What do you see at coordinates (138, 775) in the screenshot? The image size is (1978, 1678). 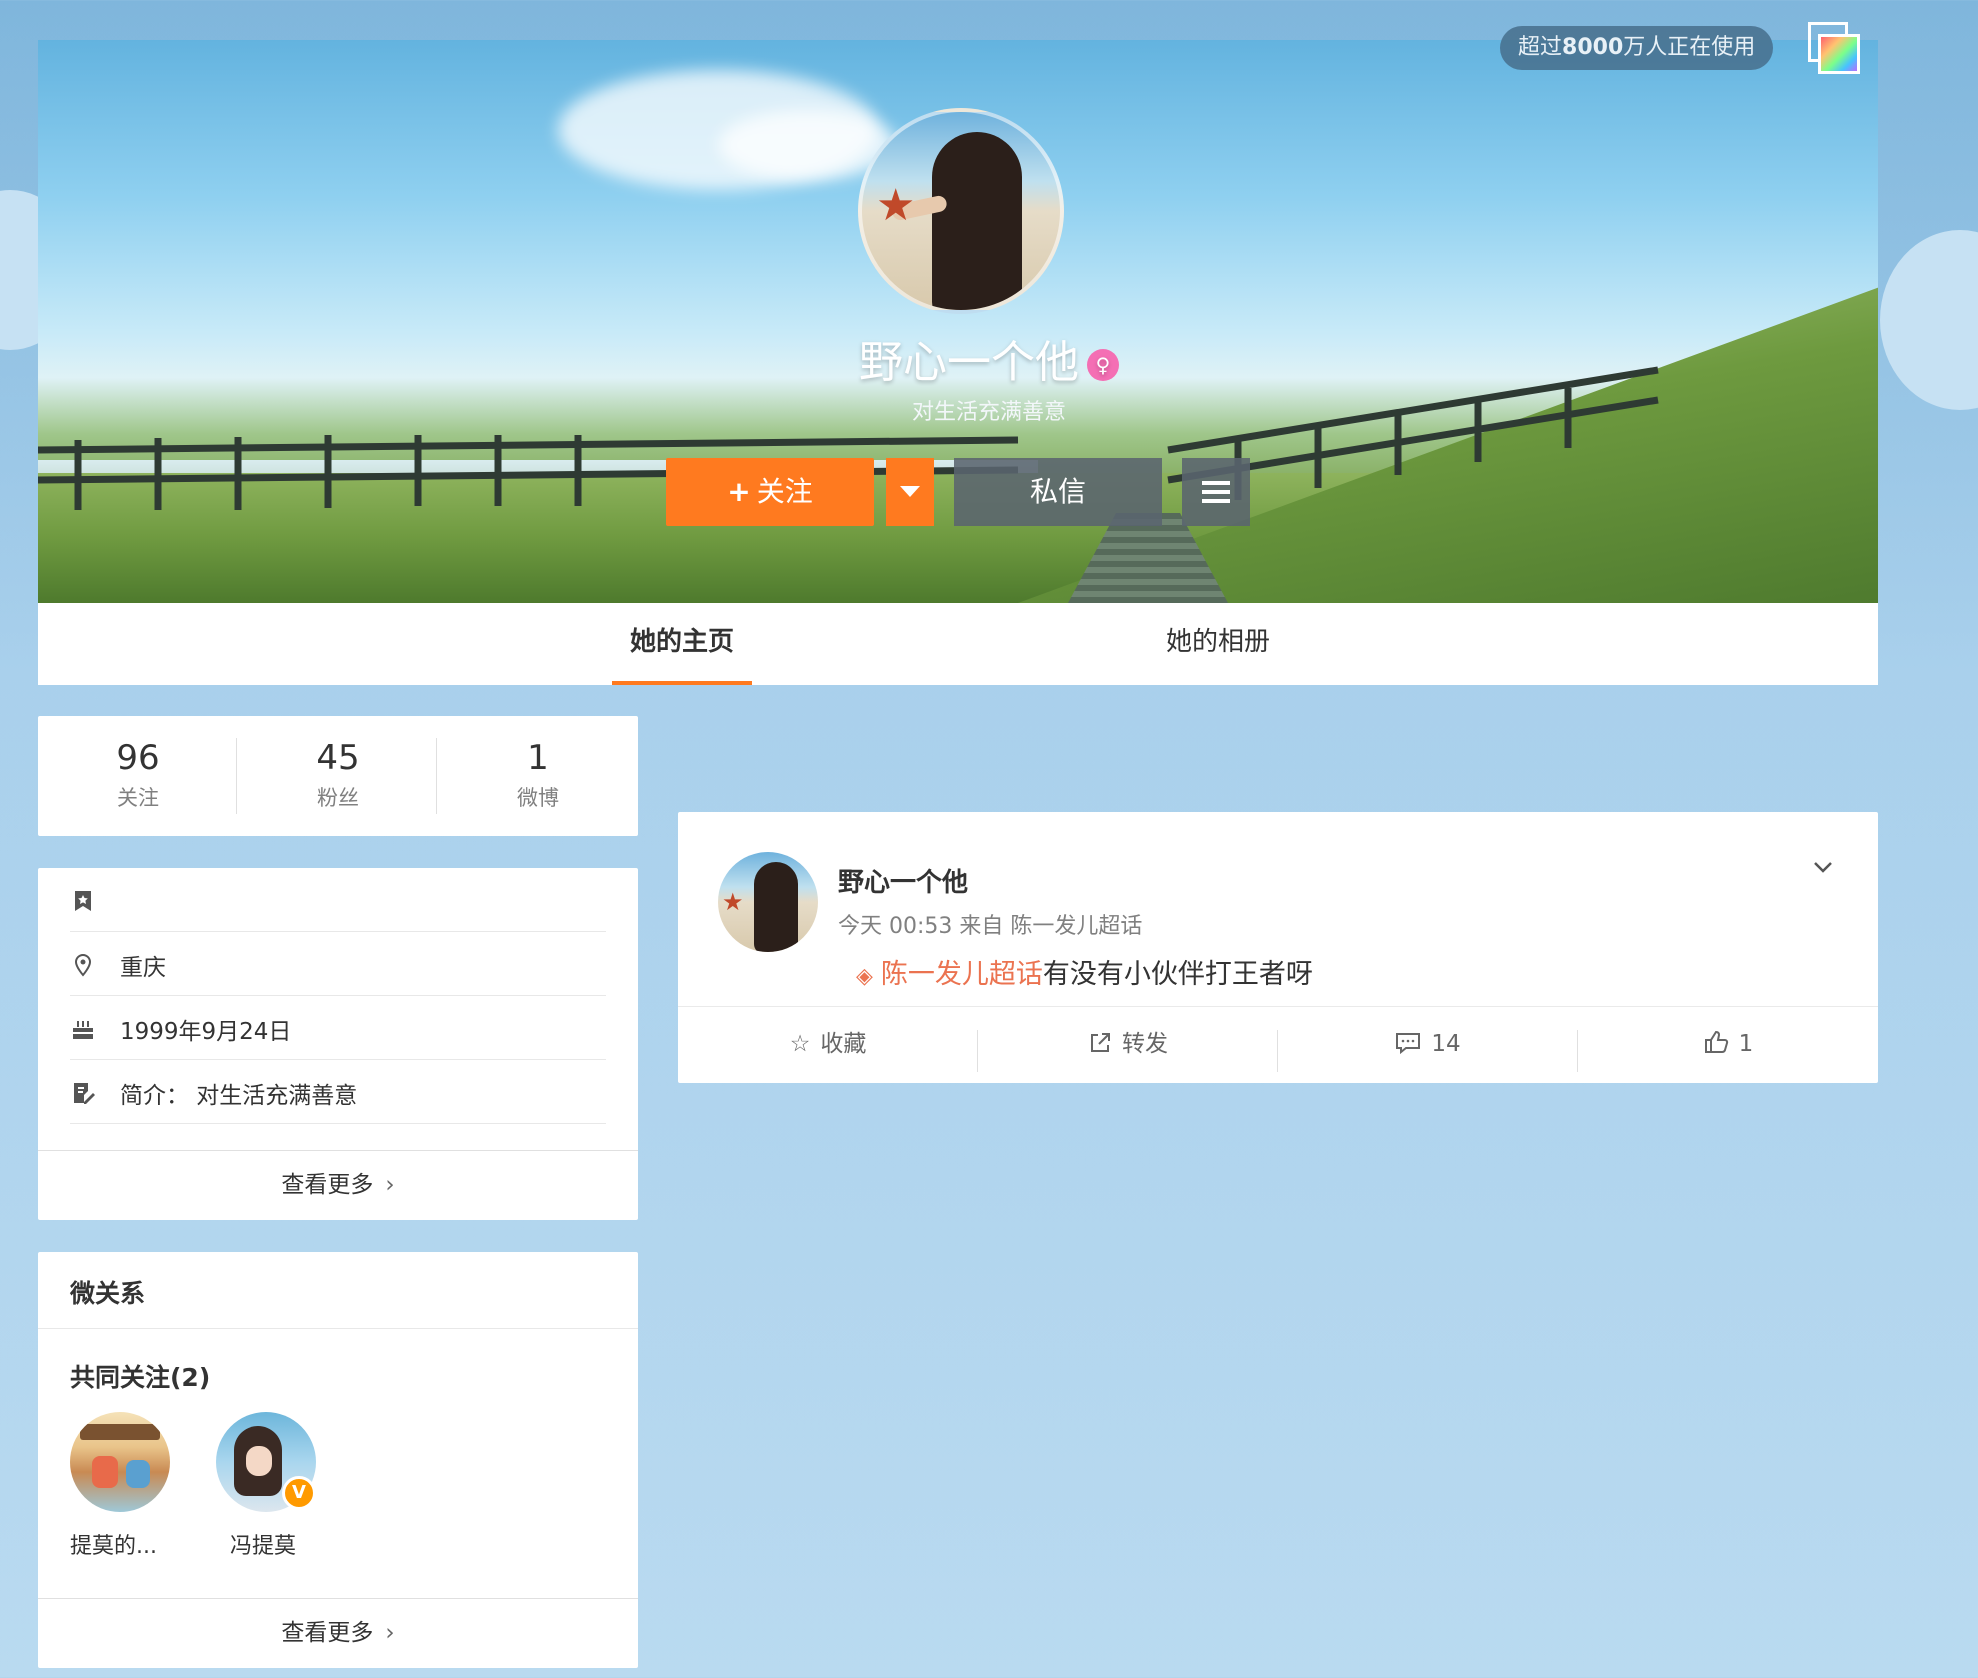 I see `stat-following: 96 关注` at bounding box center [138, 775].